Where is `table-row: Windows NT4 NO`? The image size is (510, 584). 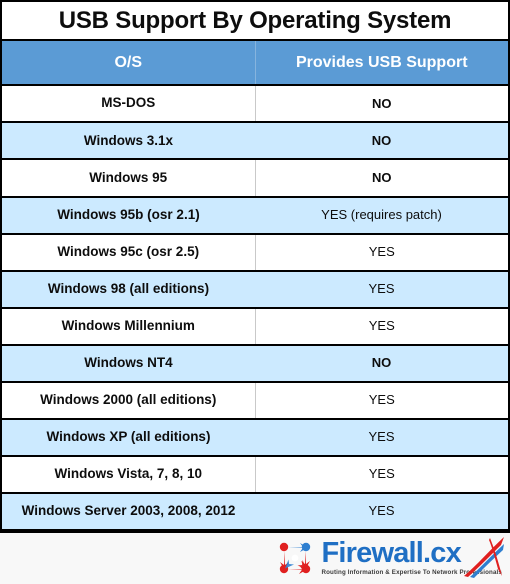
table-row: Windows NT4 NO is located at coordinates (255, 363).